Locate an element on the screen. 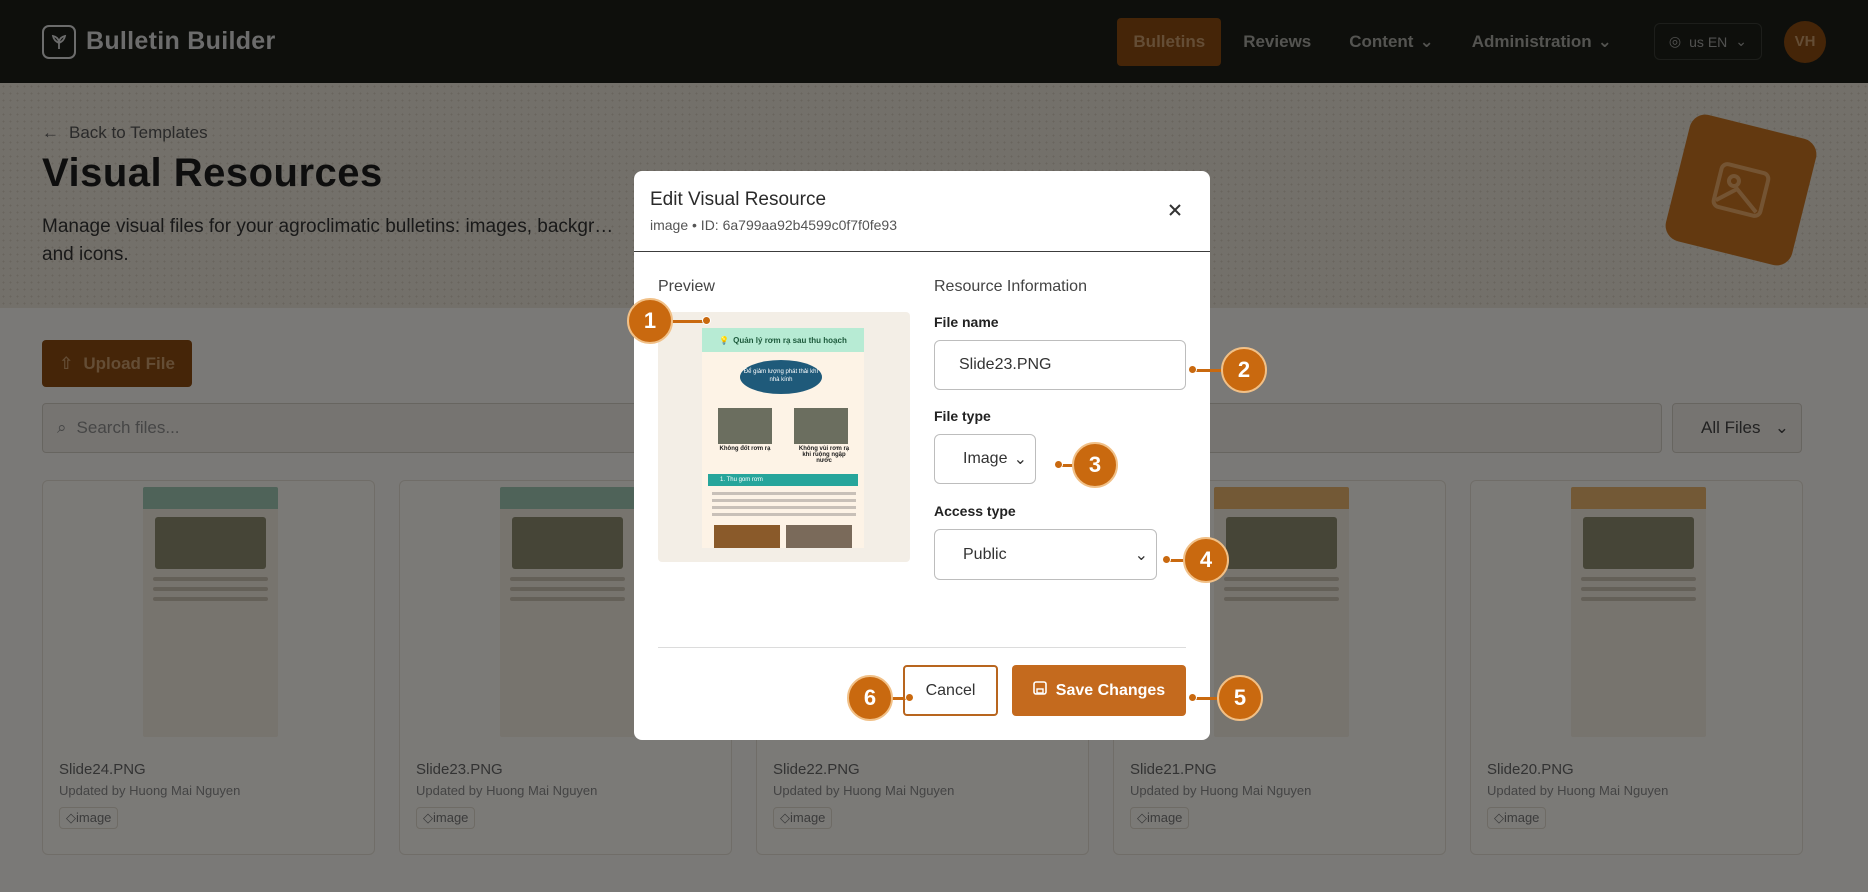 Image resolution: width=1868 pixels, height=892 pixels. slide-photo-left is located at coordinates (745, 426).